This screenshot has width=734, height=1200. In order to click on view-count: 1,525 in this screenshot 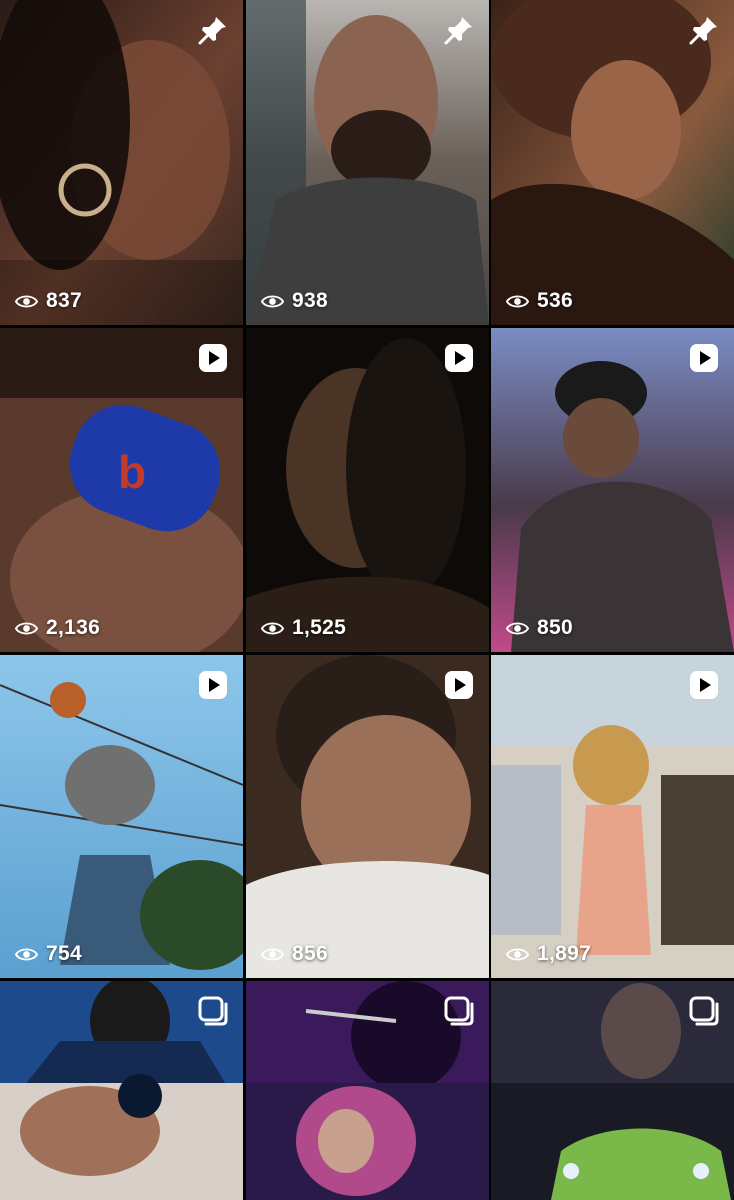, I will do `click(303, 628)`.